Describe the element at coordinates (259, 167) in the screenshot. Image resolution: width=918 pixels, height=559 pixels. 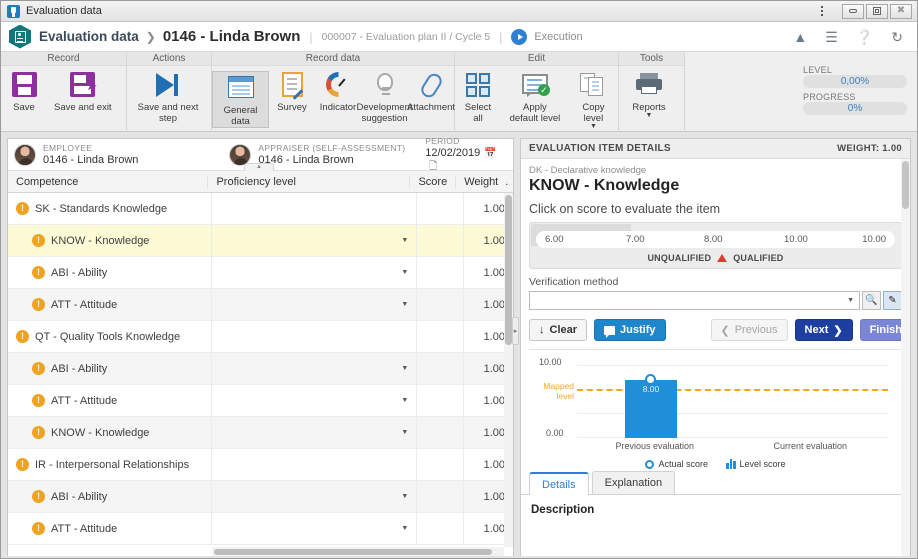
I see `collapse-persons-bar-button: ▲` at that location.